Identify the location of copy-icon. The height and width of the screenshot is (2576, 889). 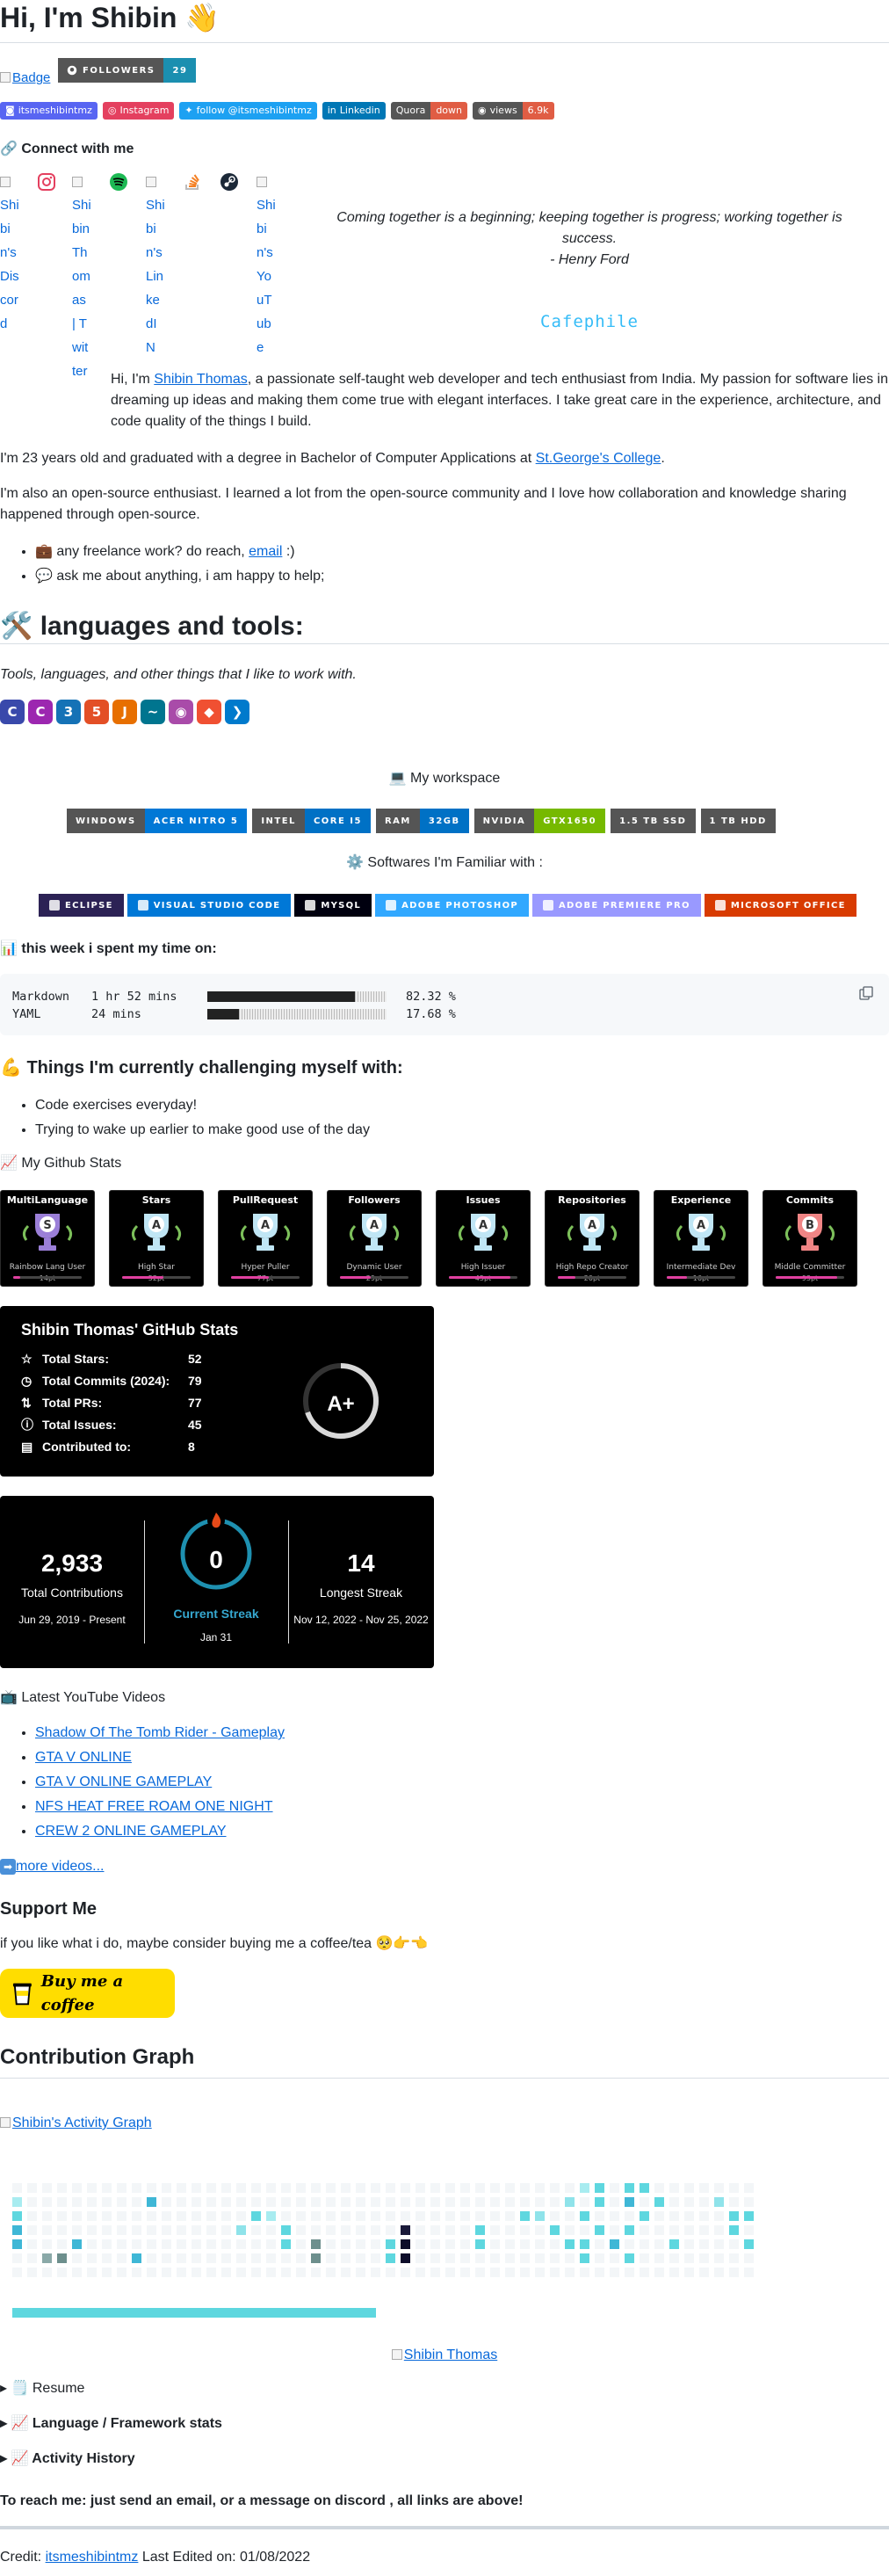
(866, 993).